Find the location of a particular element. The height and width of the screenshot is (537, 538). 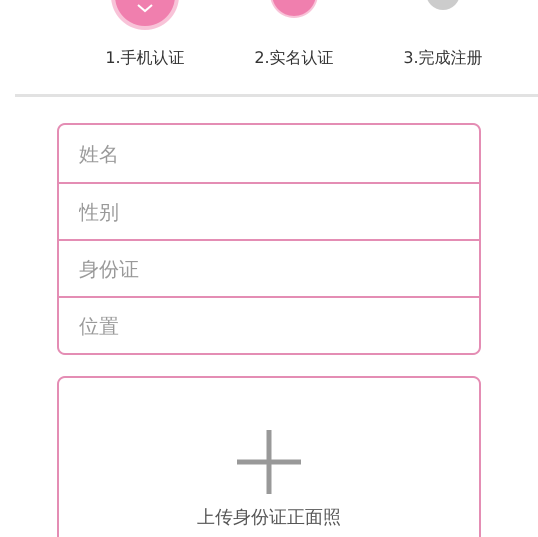

step-label: 3.完成注册 is located at coordinates (443, 58).